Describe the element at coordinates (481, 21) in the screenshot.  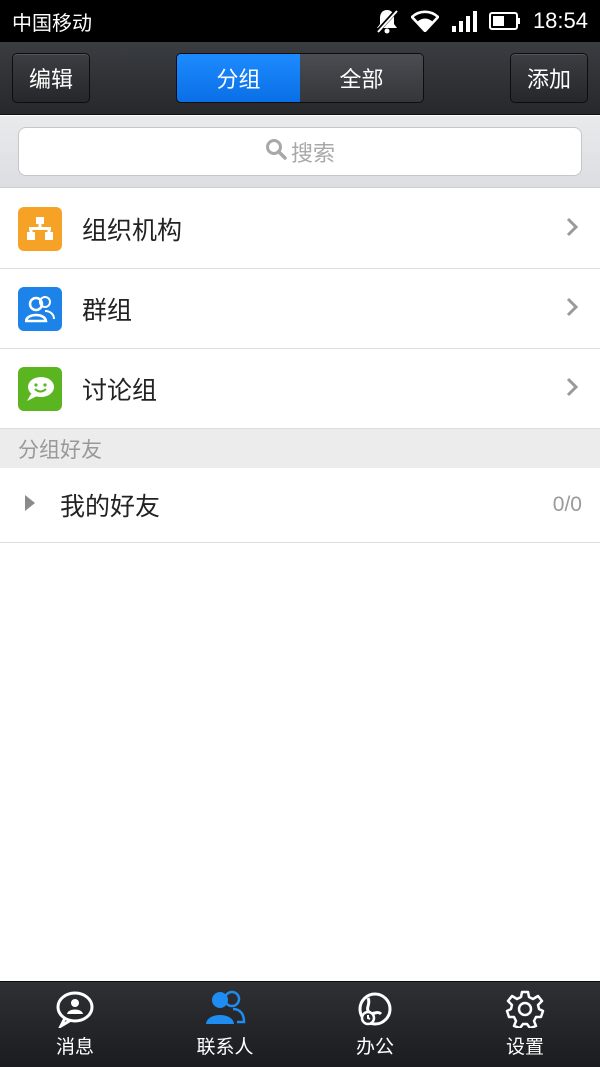
I see `status-icons: 18:54` at that location.